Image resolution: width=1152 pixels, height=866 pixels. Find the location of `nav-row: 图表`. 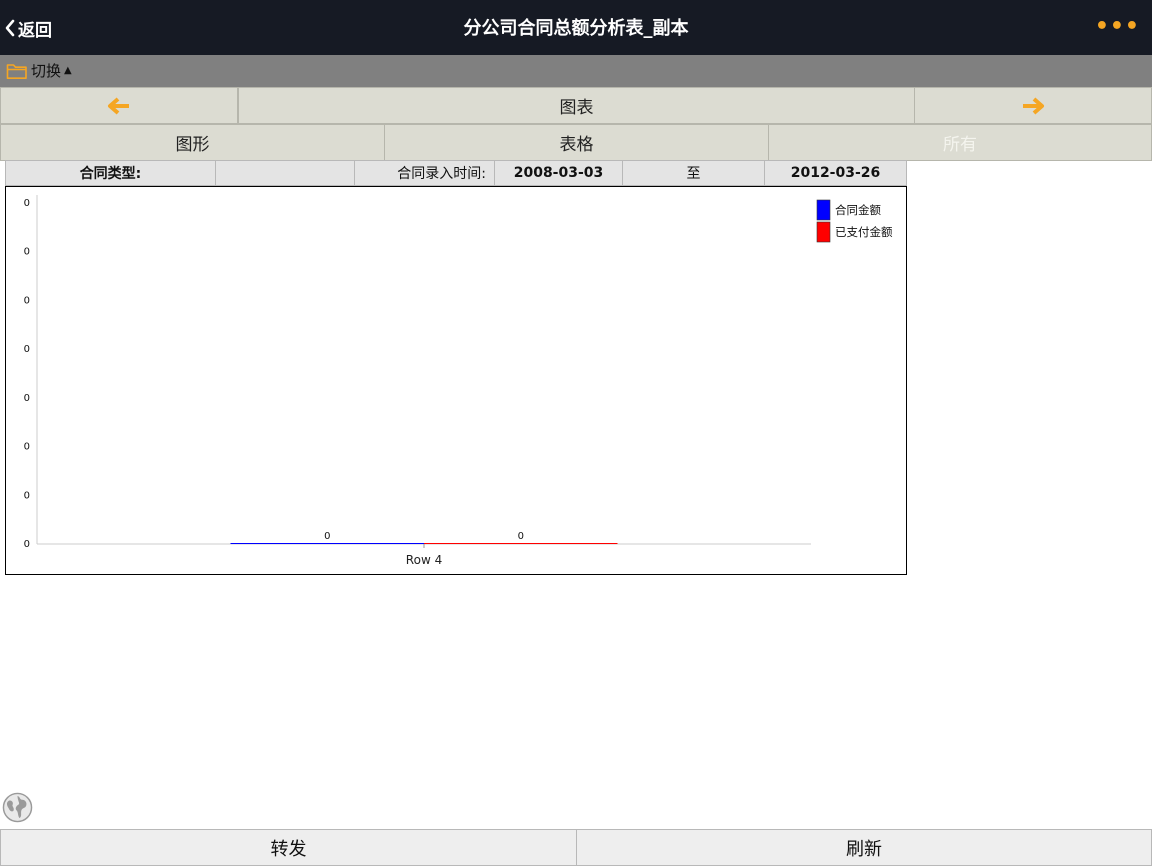

nav-row: 图表 is located at coordinates (576, 105).